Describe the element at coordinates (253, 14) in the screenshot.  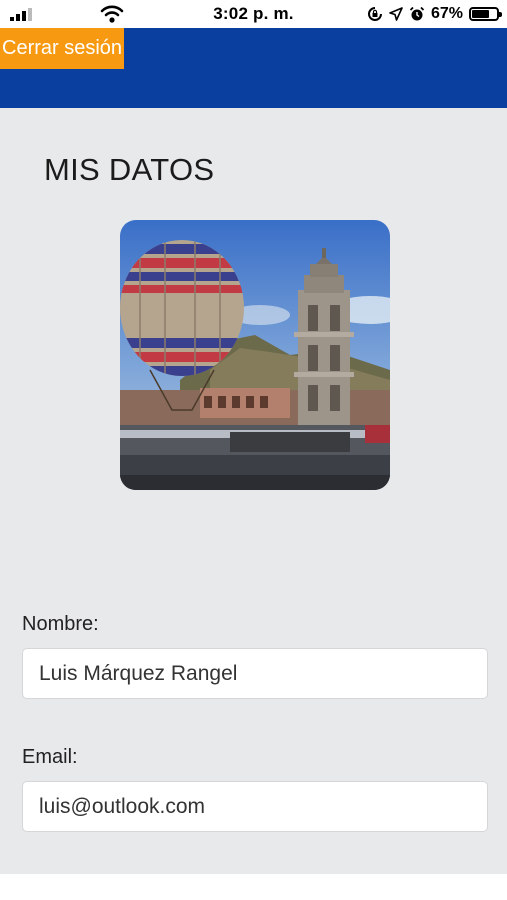
I see `status-bar: 3:02 p. m. 67%` at that location.